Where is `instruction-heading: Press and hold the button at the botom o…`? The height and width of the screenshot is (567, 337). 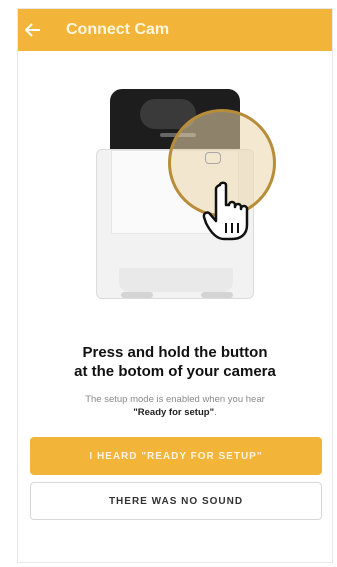
instruction-heading: Press and hold the button at the botom o… is located at coordinates (175, 362).